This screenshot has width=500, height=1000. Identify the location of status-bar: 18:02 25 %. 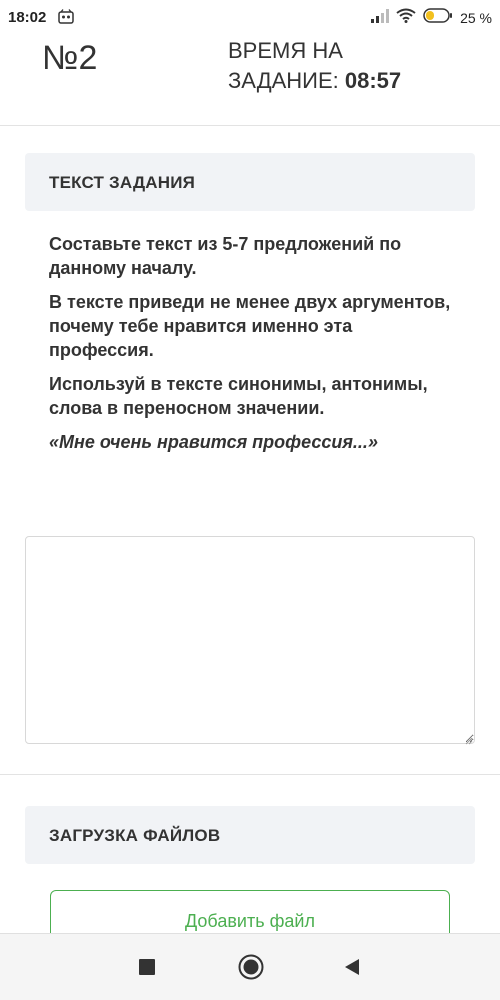
(250, 18).